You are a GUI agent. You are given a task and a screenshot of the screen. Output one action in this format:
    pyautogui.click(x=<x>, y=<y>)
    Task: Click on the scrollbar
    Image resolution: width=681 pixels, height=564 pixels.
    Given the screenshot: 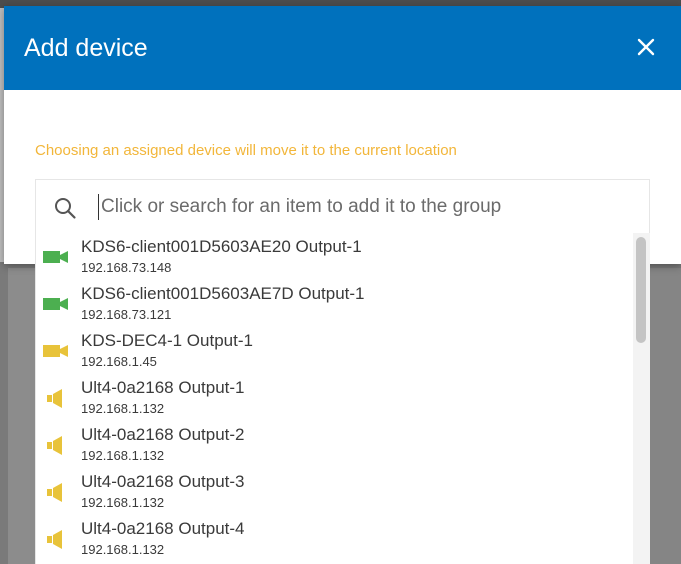 What is the action you would take?
    pyautogui.click(x=641, y=398)
    